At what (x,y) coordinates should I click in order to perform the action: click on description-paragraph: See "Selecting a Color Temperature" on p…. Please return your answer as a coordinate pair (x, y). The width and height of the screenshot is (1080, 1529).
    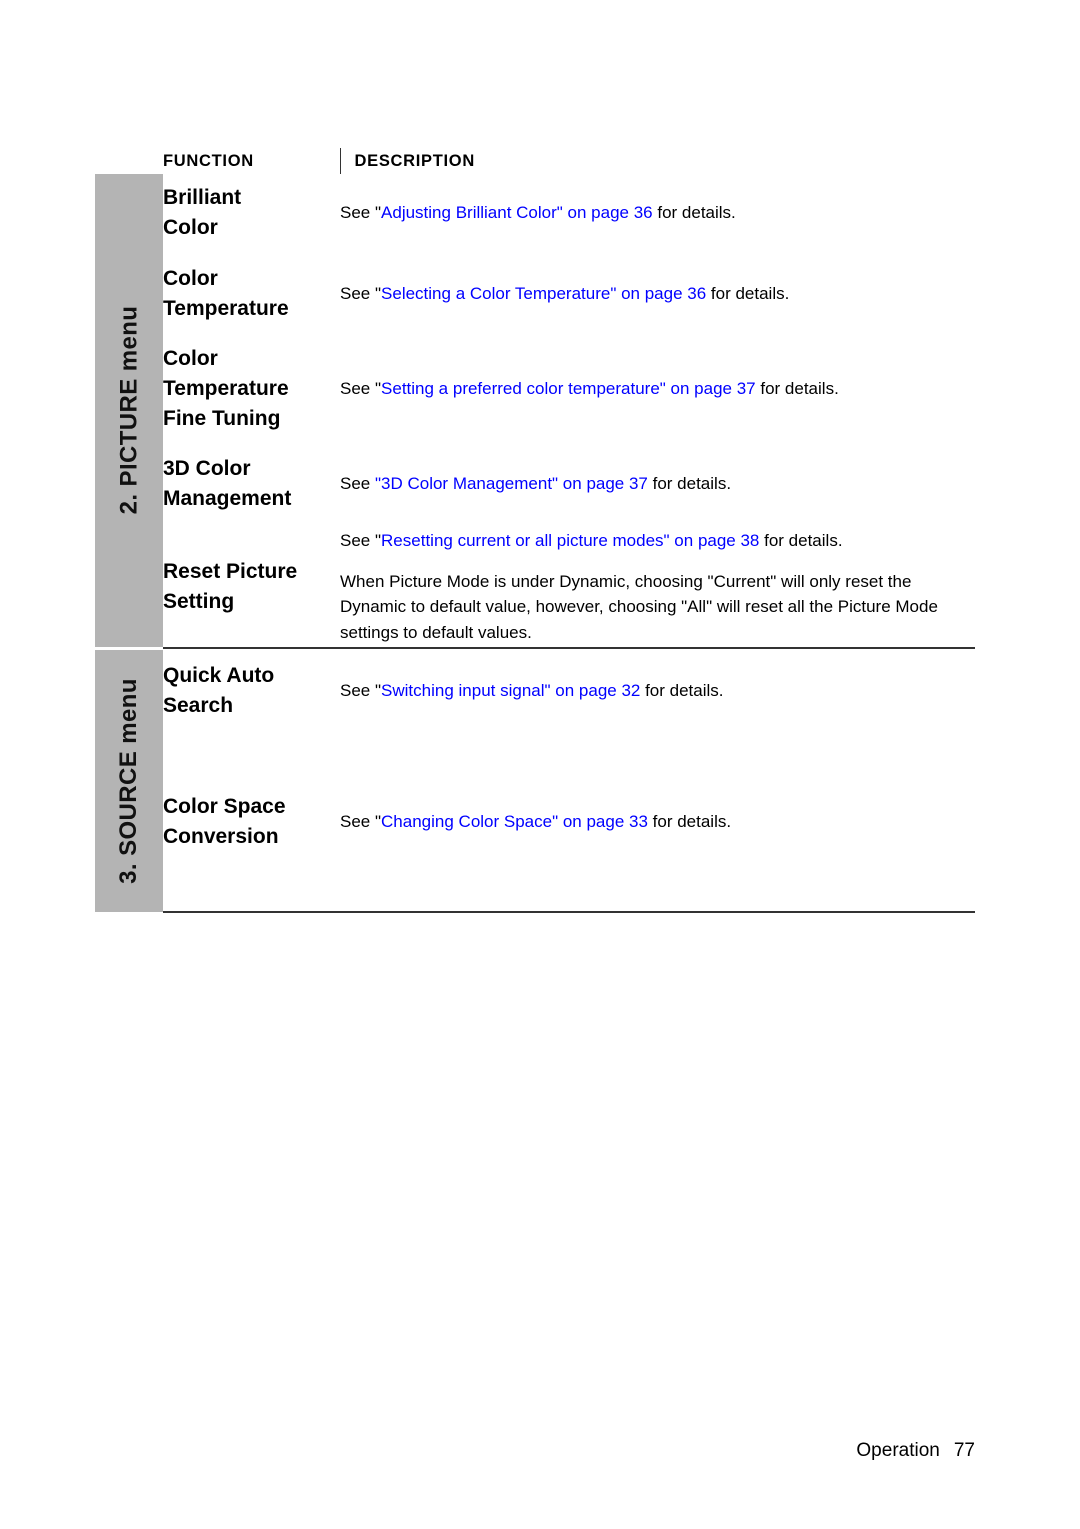
    Looking at the image, I should click on (657, 294).